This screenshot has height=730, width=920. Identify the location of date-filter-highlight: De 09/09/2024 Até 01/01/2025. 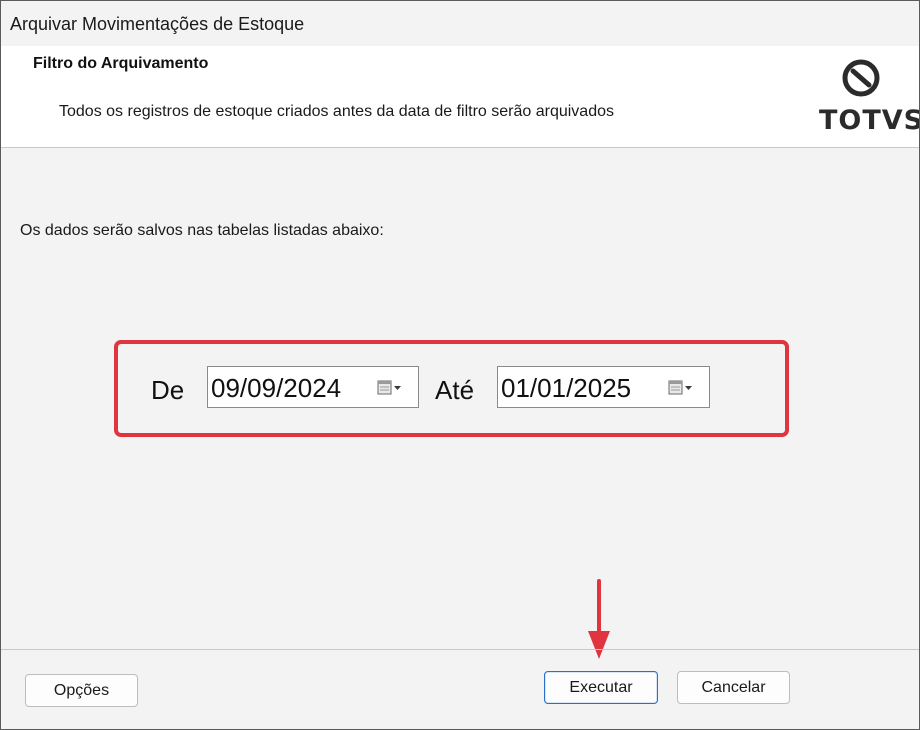
(451, 388).